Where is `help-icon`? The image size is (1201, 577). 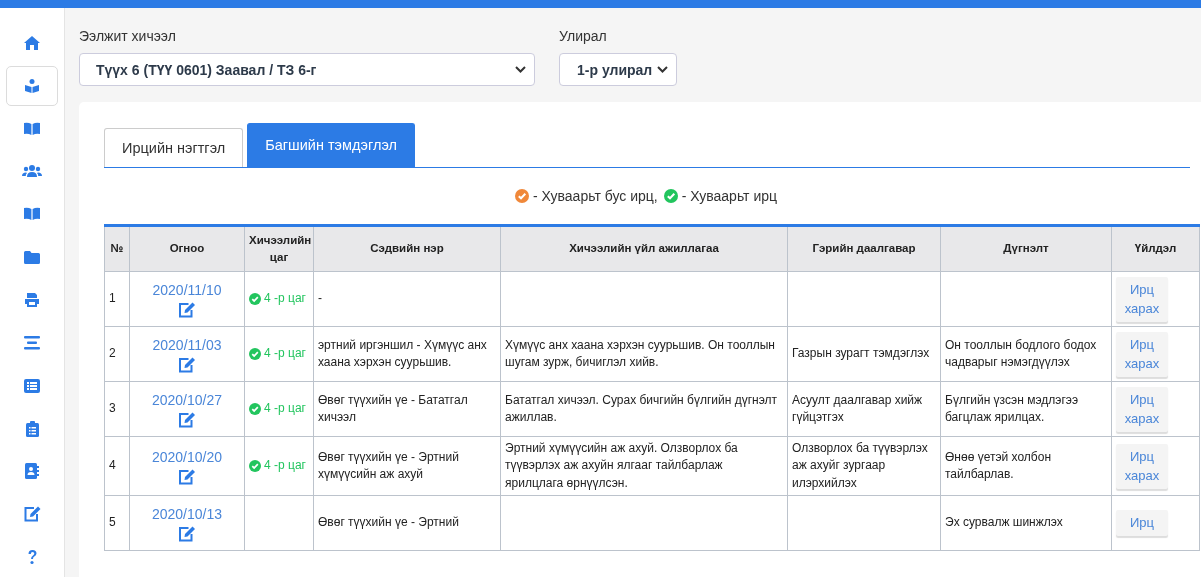 help-icon is located at coordinates (32, 557).